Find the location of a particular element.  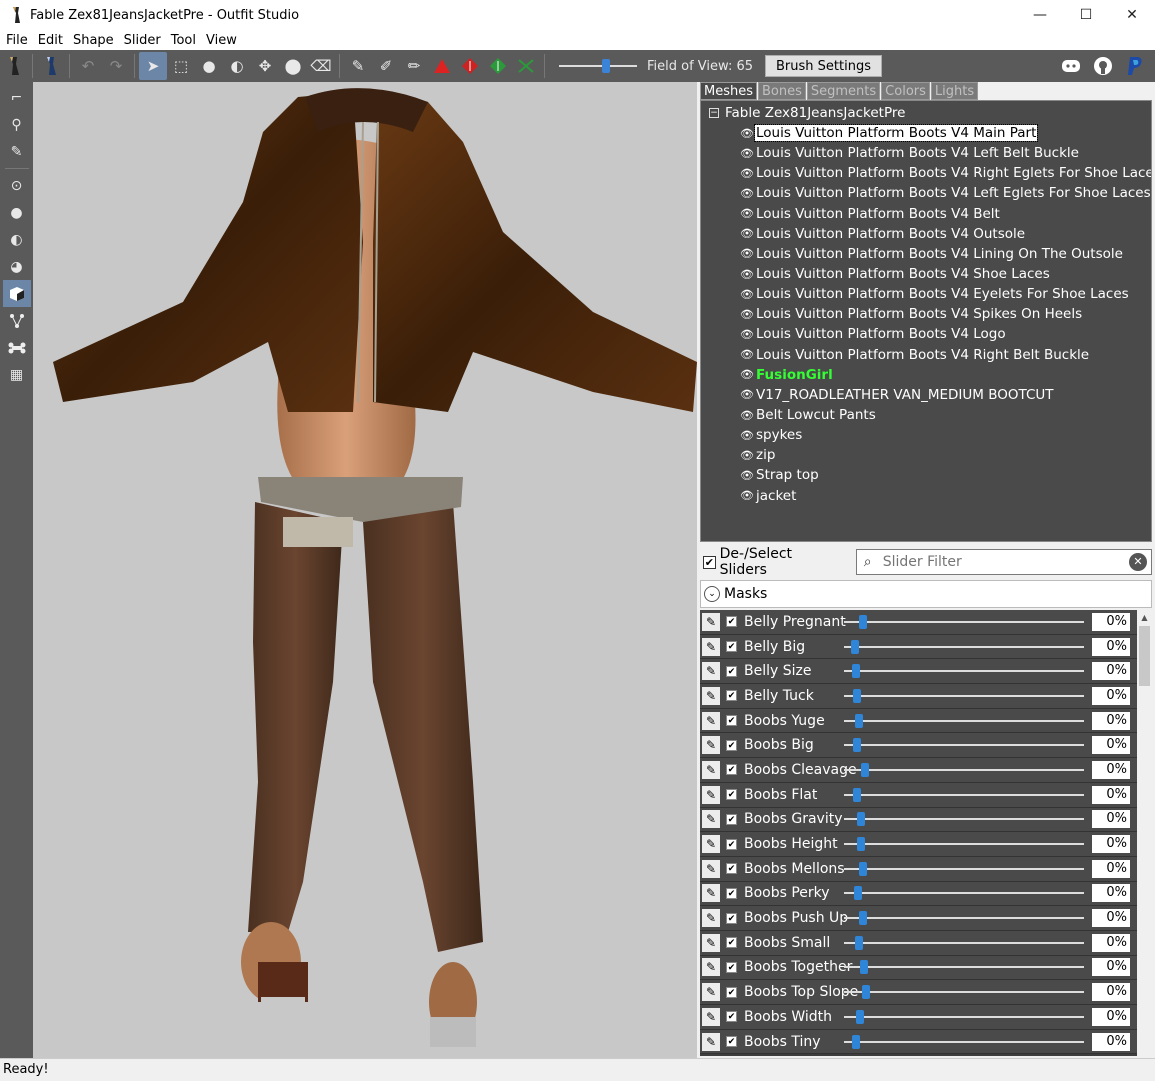

deflate-brush-icon: ◐ is located at coordinates (237, 66).